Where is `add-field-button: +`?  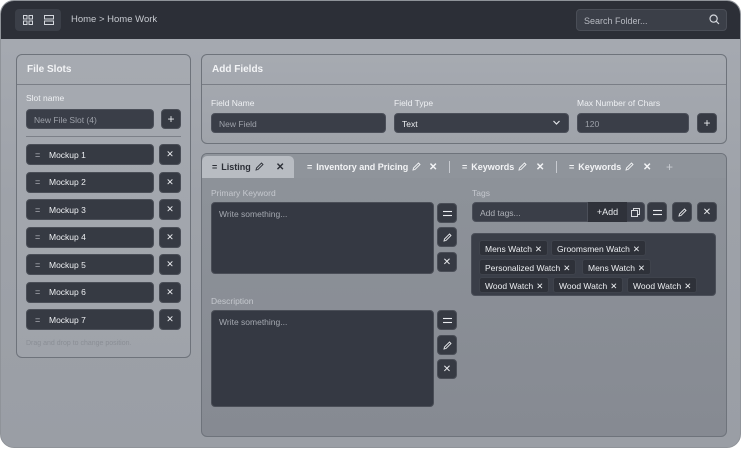 add-field-button: + is located at coordinates (707, 123).